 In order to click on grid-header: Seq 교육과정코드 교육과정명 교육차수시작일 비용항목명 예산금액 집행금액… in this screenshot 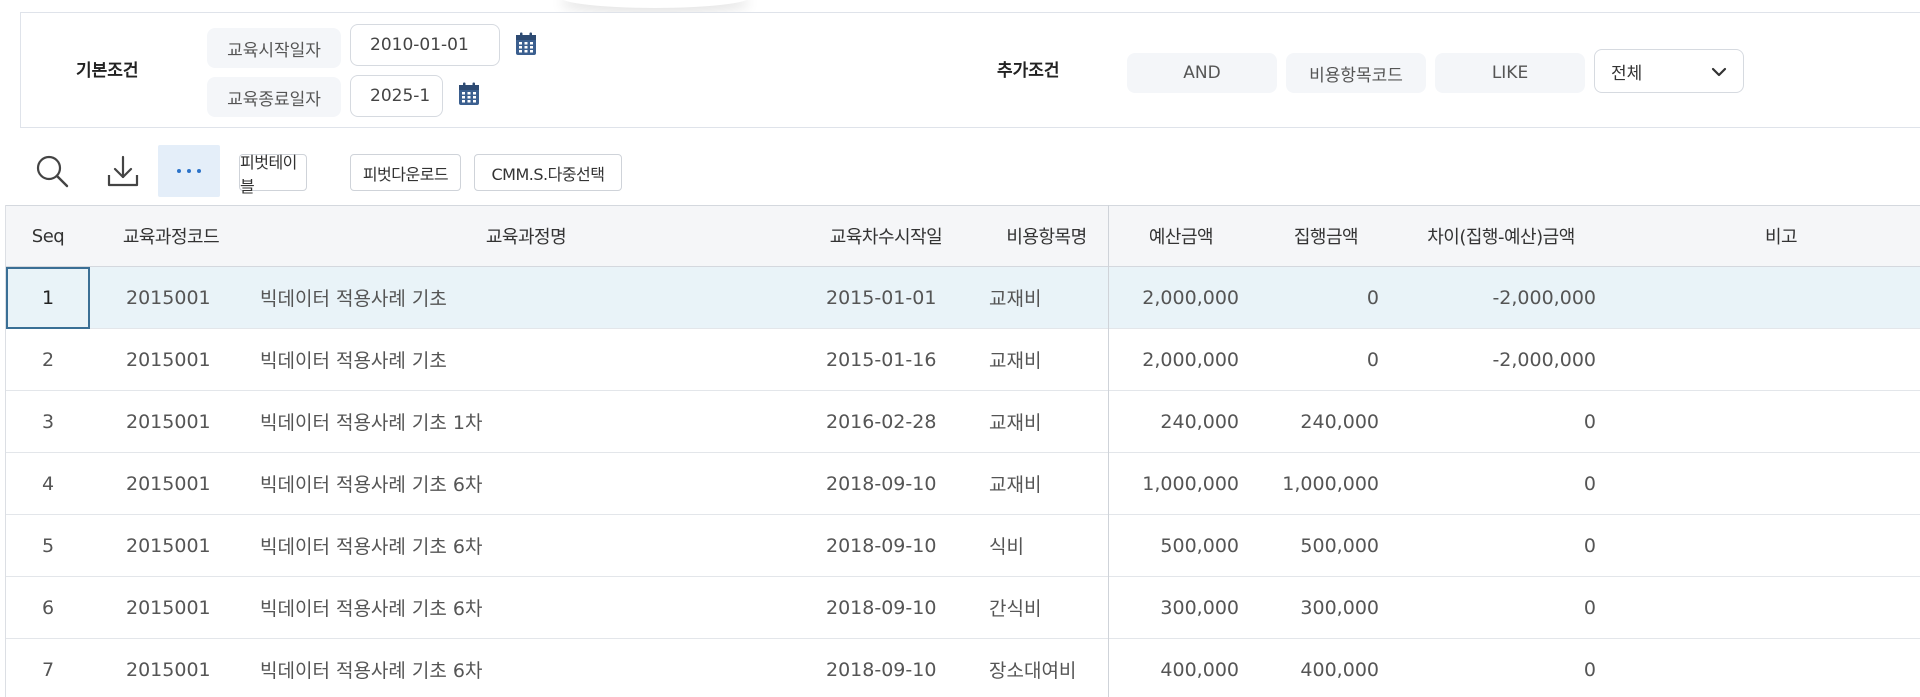, I will do `click(963, 236)`.